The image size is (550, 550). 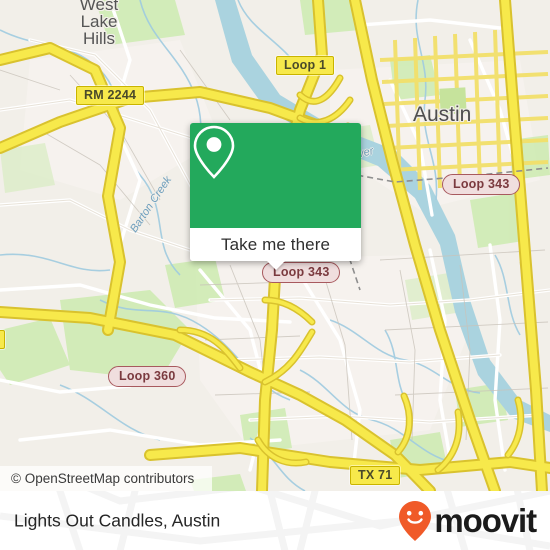 I want to click on map-label-west-lake-hills: West Lake Hills, so click(x=99, y=24).